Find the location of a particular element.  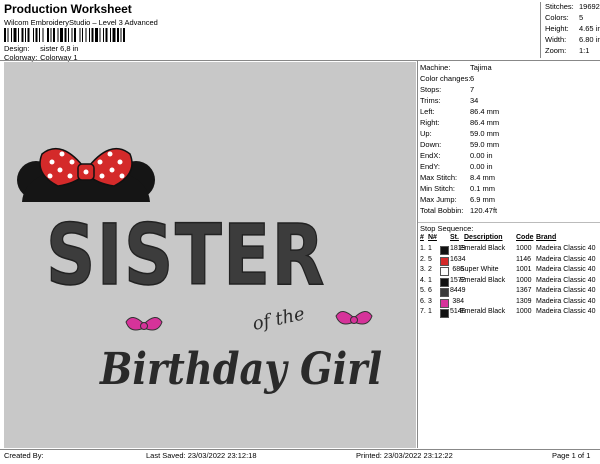

info-label: Machine: is located at coordinates (435, 67).